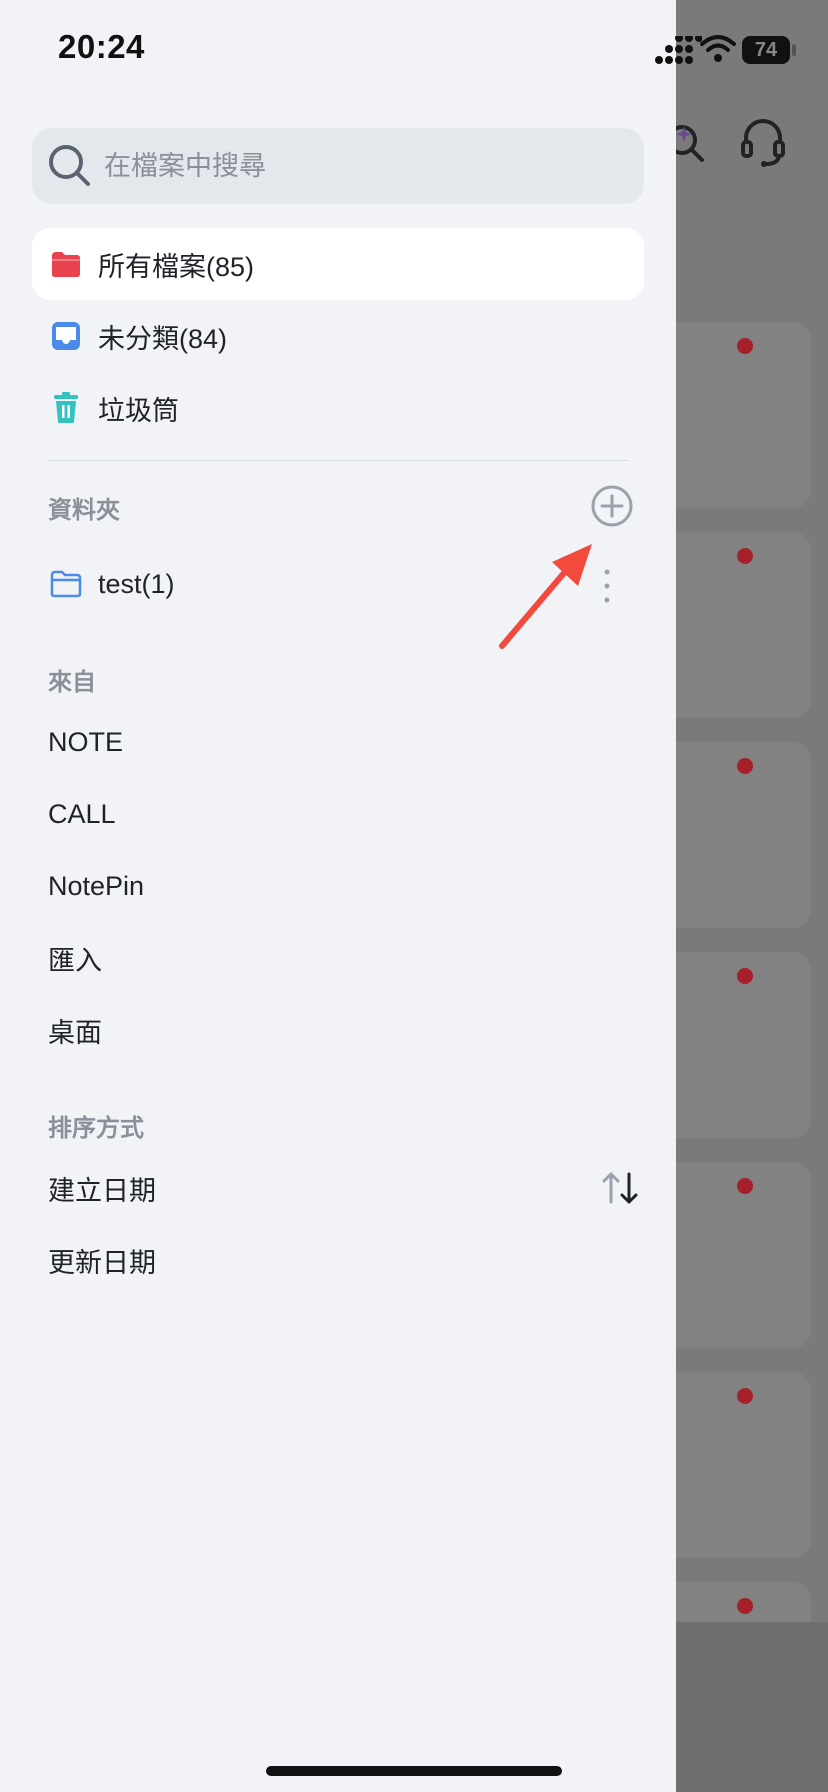  Describe the element at coordinates (752, 1707) in the screenshot. I see `background-bottom-area` at that location.